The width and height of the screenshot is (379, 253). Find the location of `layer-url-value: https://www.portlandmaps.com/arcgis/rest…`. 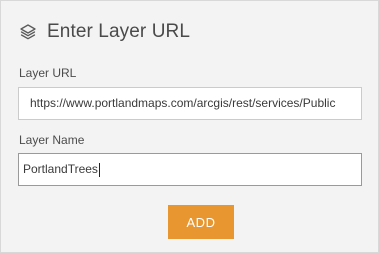

layer-url-value: https://www.portlandmaps.com/arcgis/rest… is located at coordinates (183, 103).